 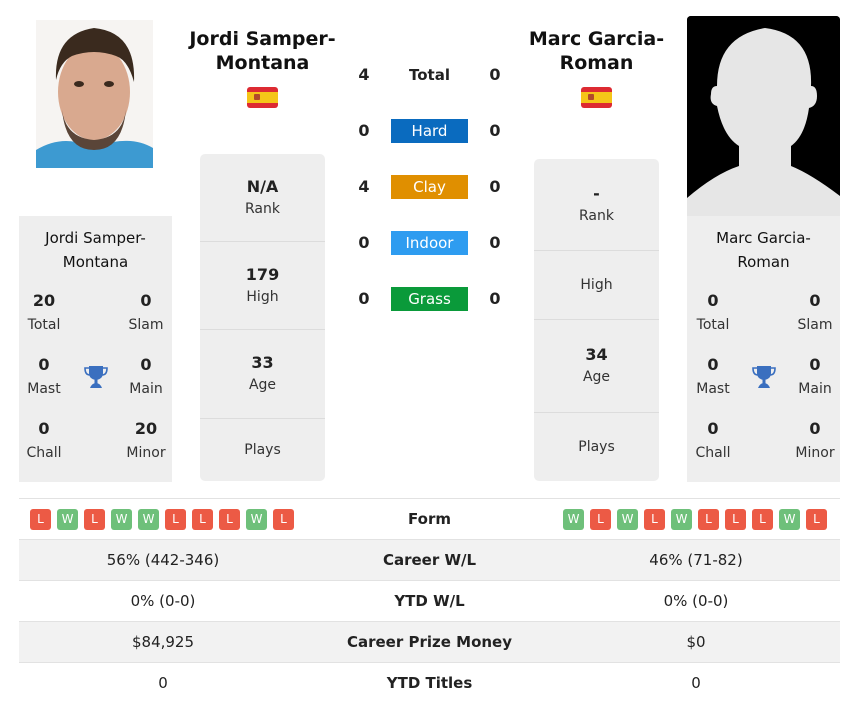 I want to click on player1-ytd-titles: 0, so click(x=163, y=683).